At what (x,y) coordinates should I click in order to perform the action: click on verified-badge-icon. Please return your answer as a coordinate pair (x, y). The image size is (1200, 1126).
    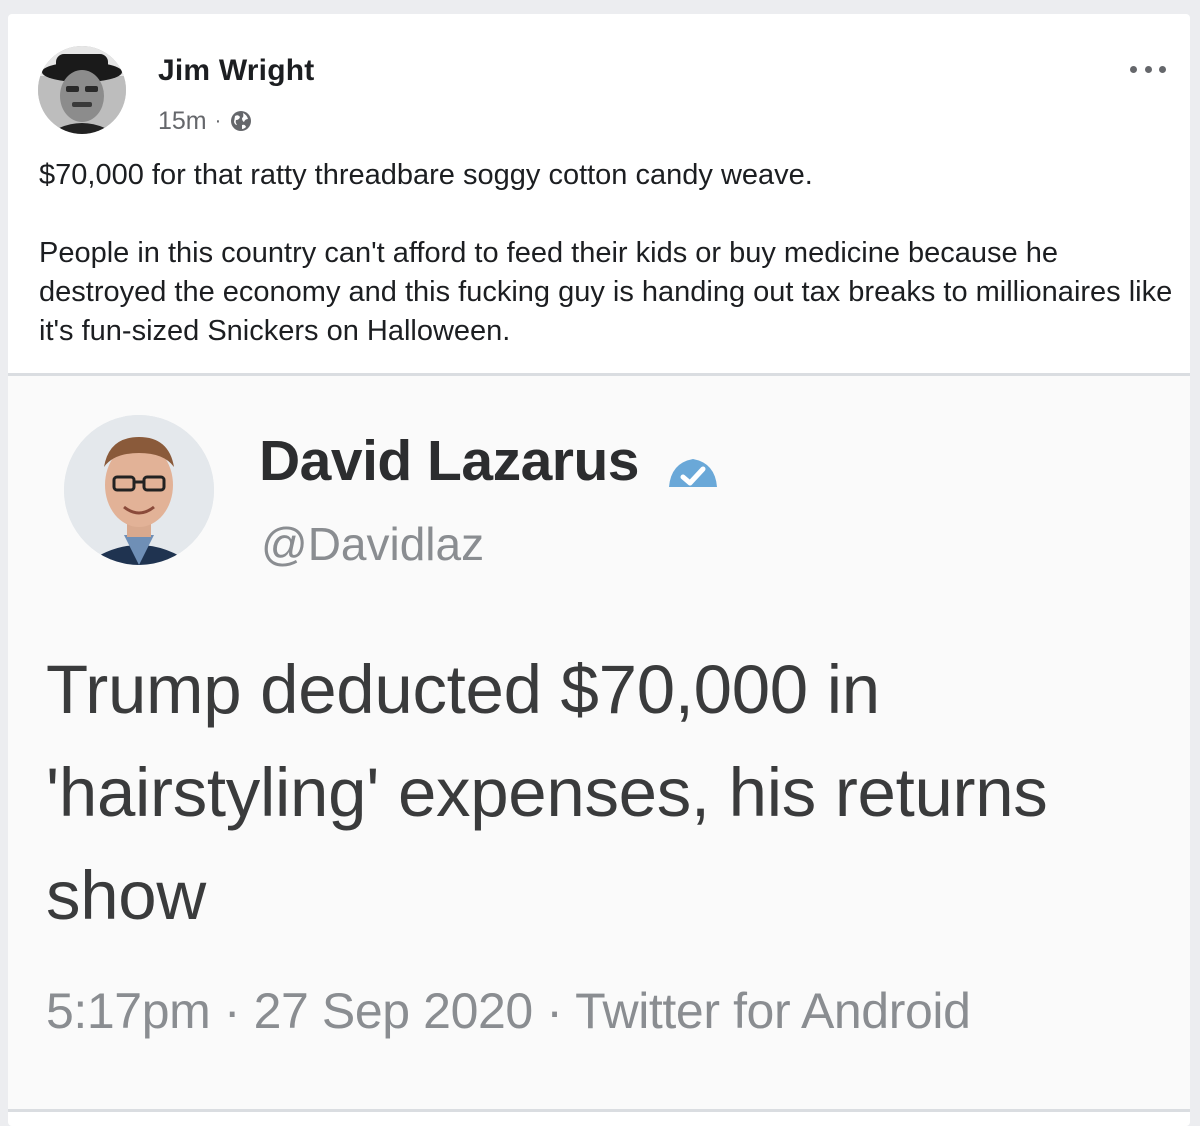
    Looking at the image, I should click on (693, 464).